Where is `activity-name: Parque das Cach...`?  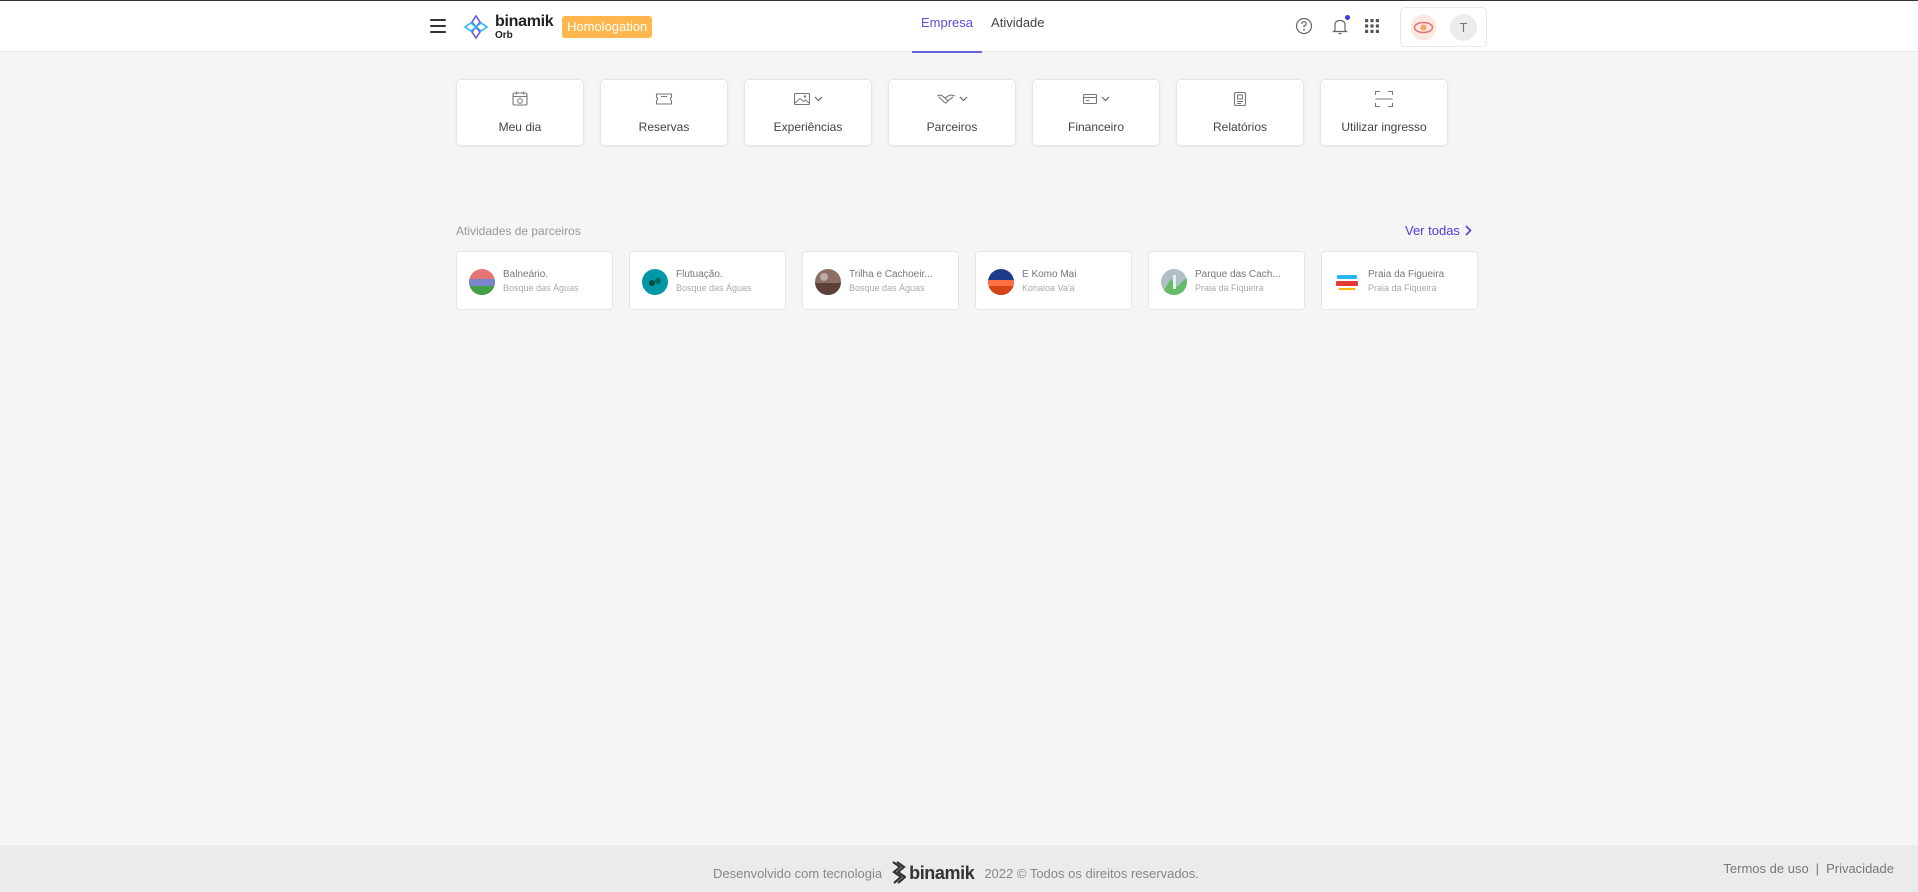
activity-name: Parque das Cach... is located at coordinates (1238, 274).